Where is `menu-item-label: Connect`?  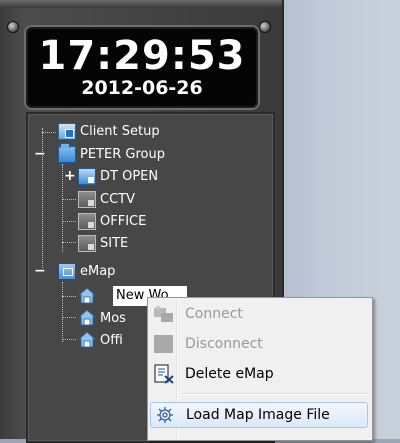
menu-item-label: Connect is located at coordinates (214, 314).